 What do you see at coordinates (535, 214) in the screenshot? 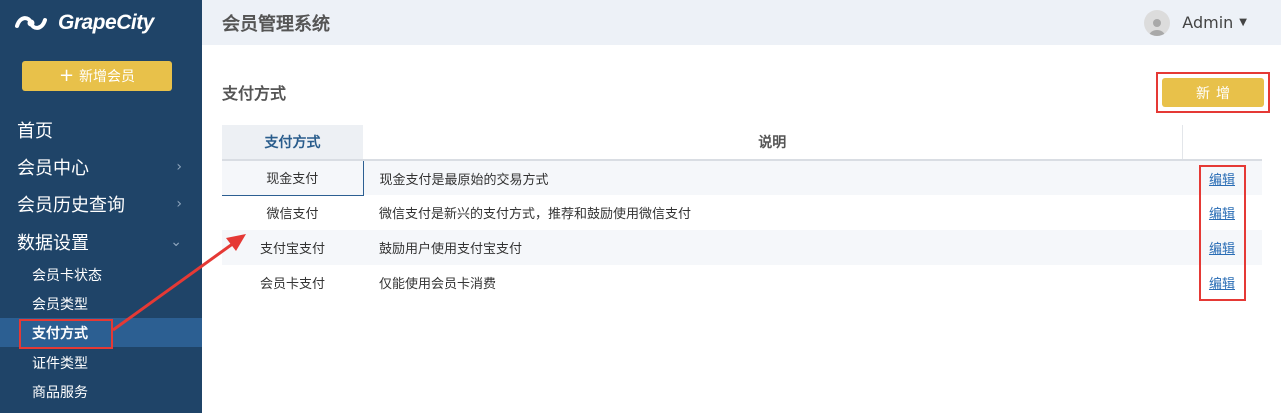
I see `cell-description: 微信支付是新兴的支付方式，推荐和鼓励使用微信支付` at bounding box center [535, 214].